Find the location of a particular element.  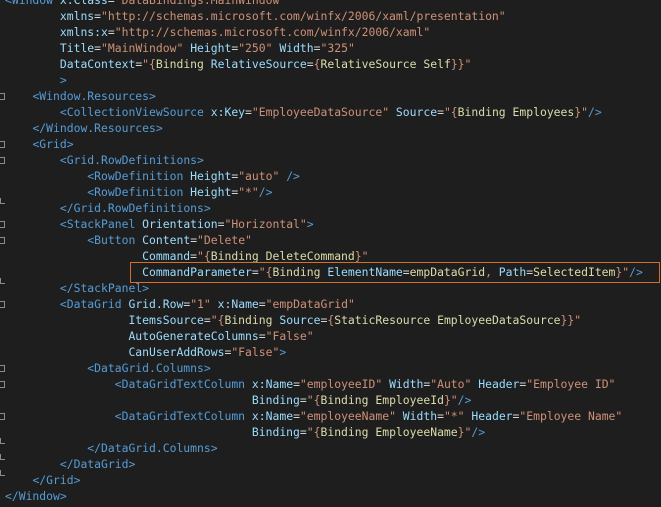

code-line: <RowDefinition Height="*"/> is located at coordinates (180, 192).